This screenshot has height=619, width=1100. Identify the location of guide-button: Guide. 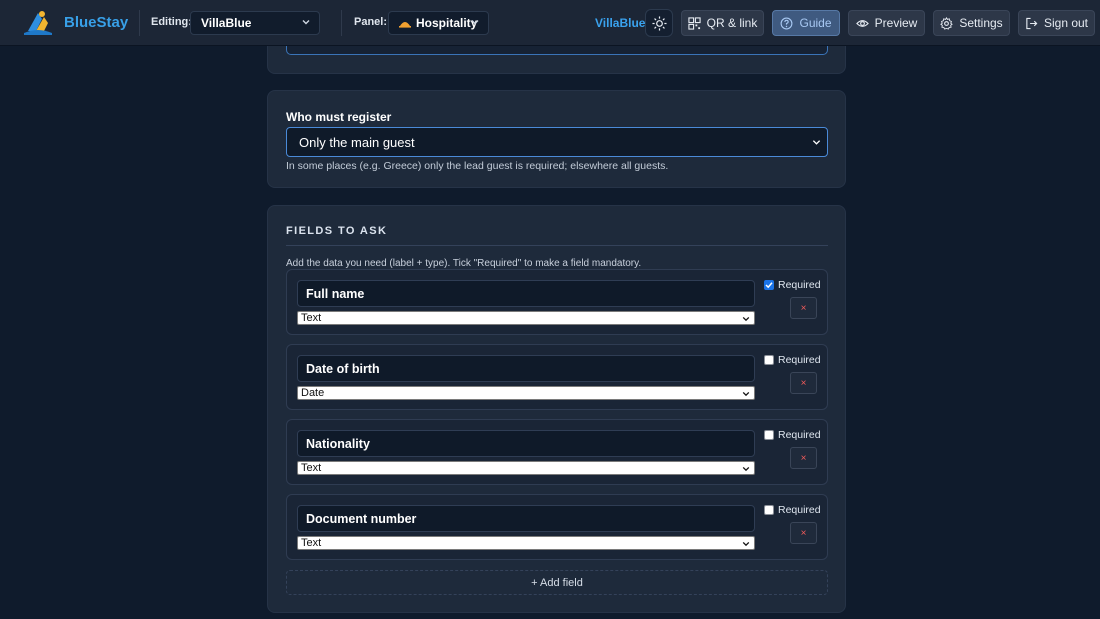
(806, 23).